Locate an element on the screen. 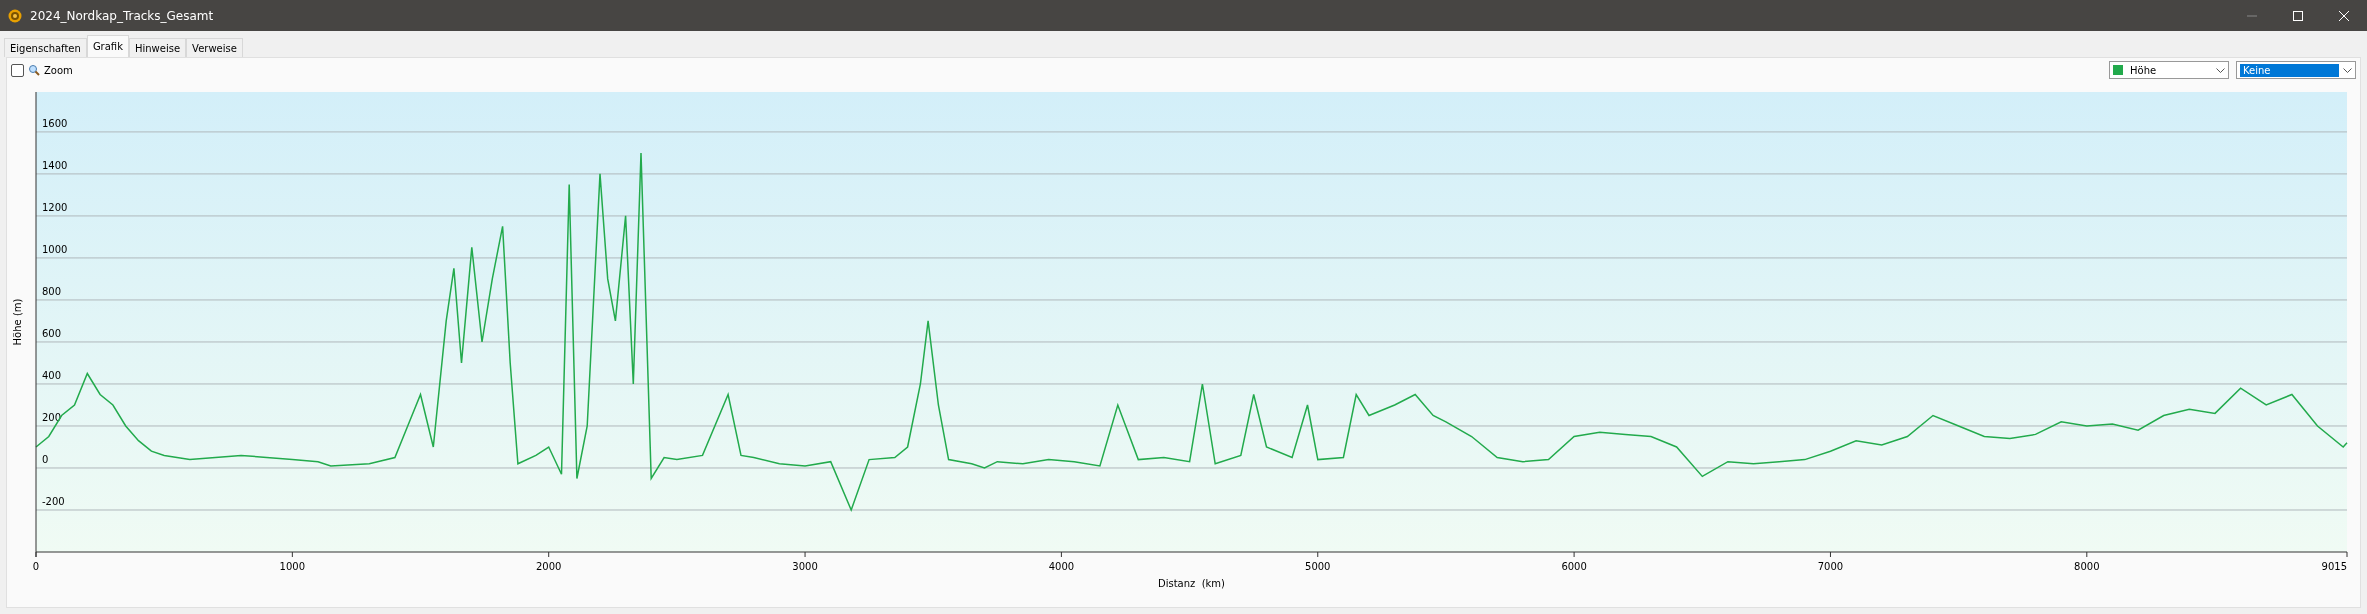  y-tick-label: 1400 is located at coordinates (55, 165).